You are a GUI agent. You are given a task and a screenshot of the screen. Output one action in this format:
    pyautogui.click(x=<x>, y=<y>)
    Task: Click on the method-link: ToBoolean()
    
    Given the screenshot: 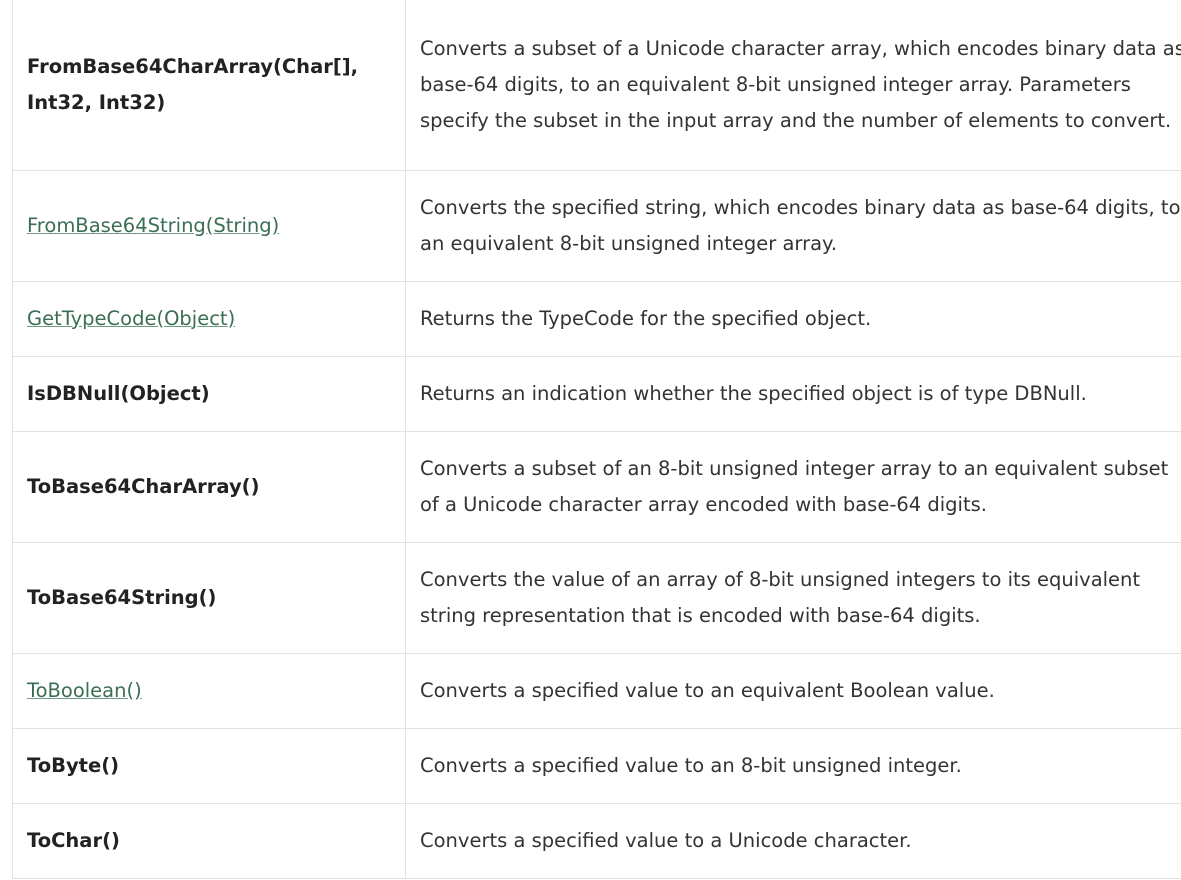 What is the action you would take?
    pyautogui.click(x=84, y=690)
    